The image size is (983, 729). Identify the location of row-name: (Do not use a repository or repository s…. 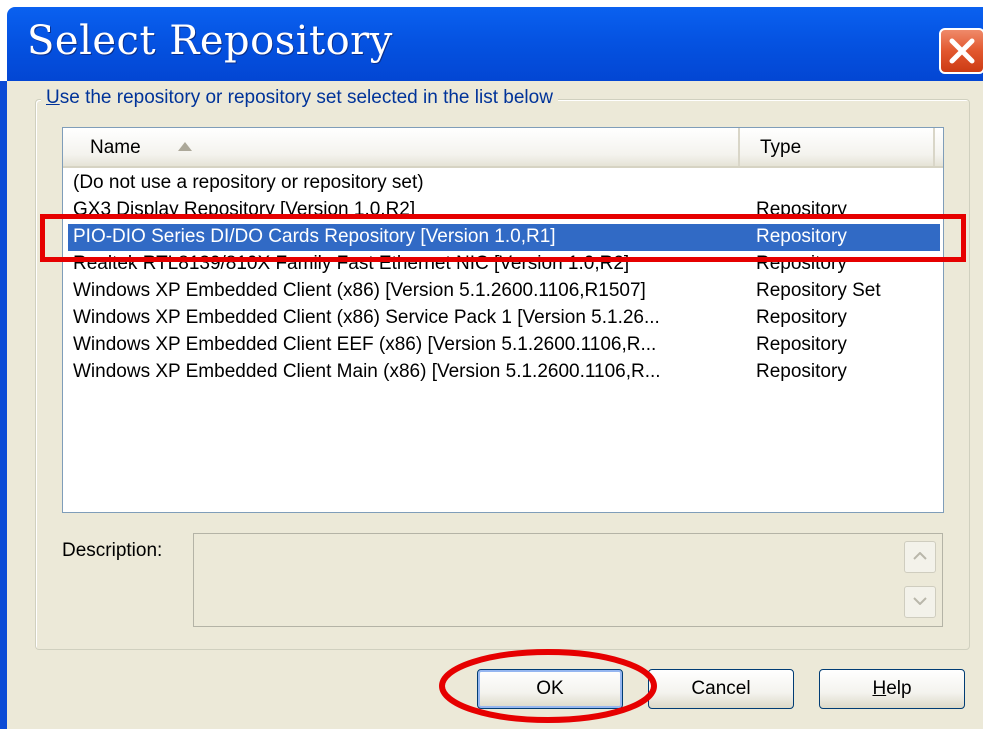
(248, 182).